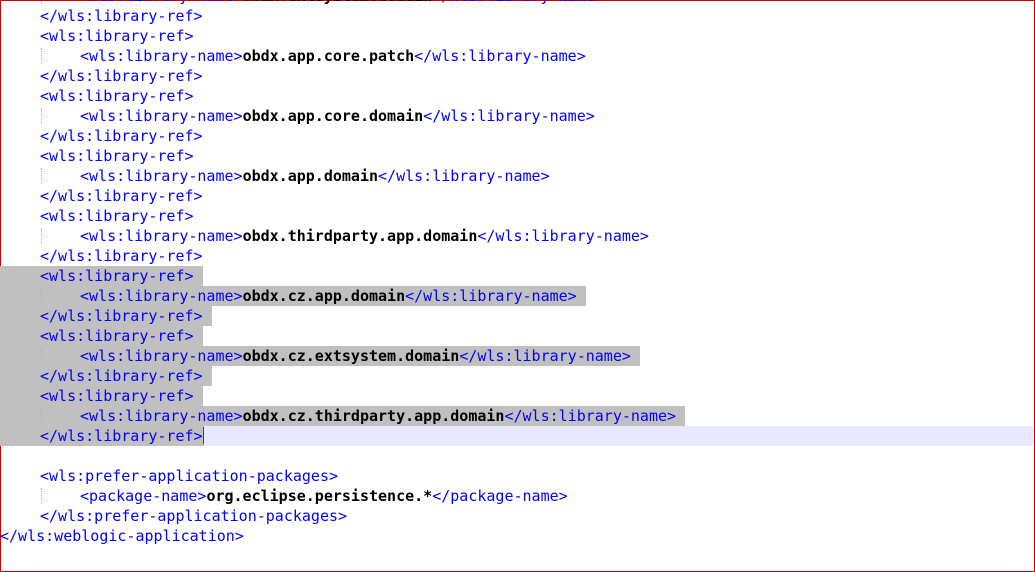  I want to click on xml-tag: </wls:weblogic-application>, so click(122, 536).